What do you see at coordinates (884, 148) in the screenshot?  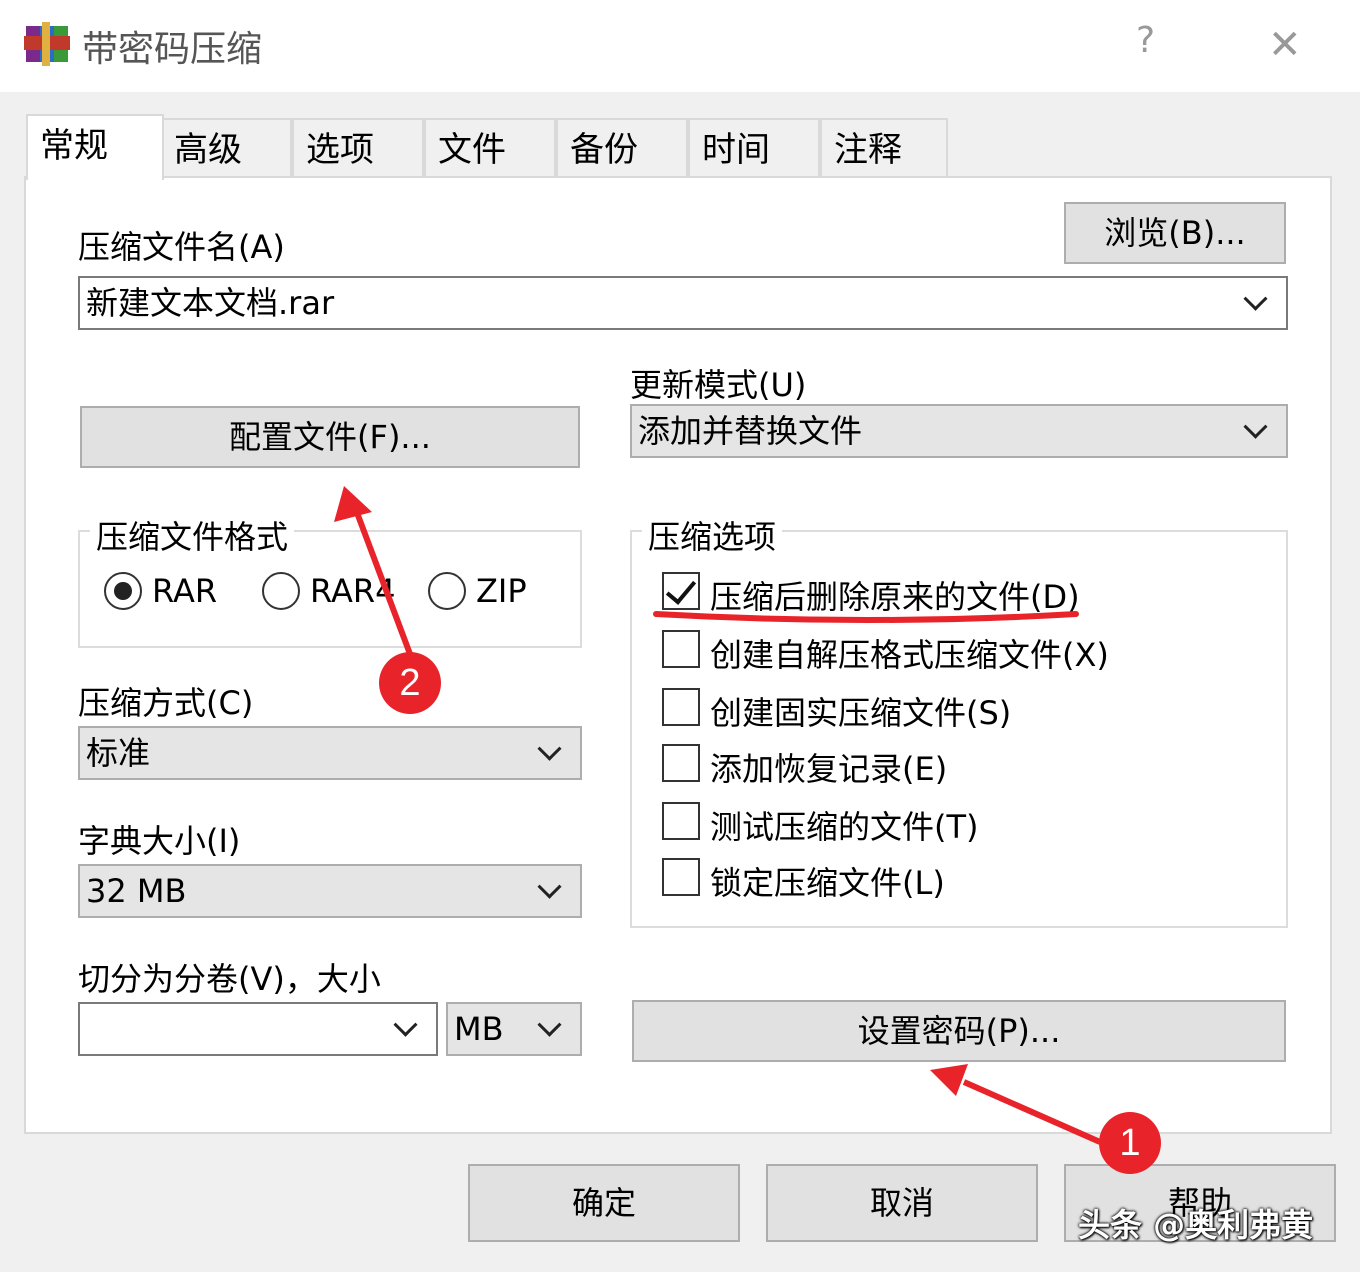 I see `tab-comment: 注释` at bounding box center [884, 148].